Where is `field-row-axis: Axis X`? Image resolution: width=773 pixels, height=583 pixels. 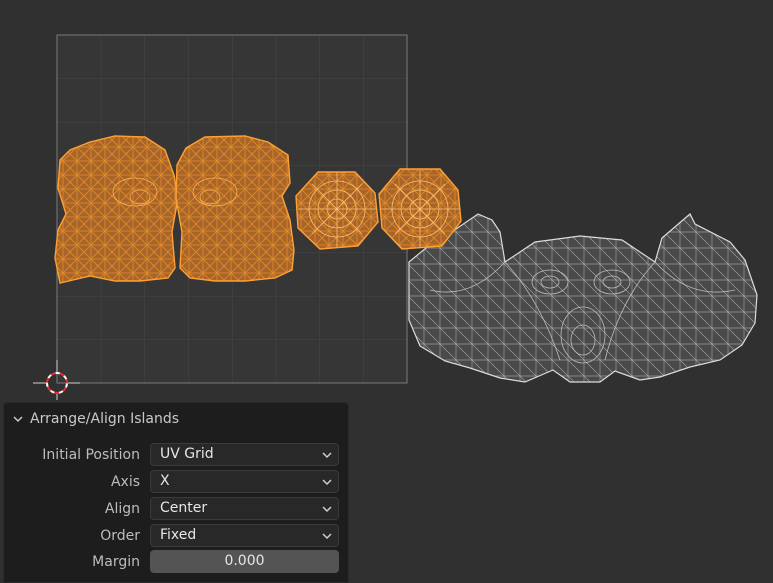
field-row-axis: Axis X is located at coordinates (177, 482).